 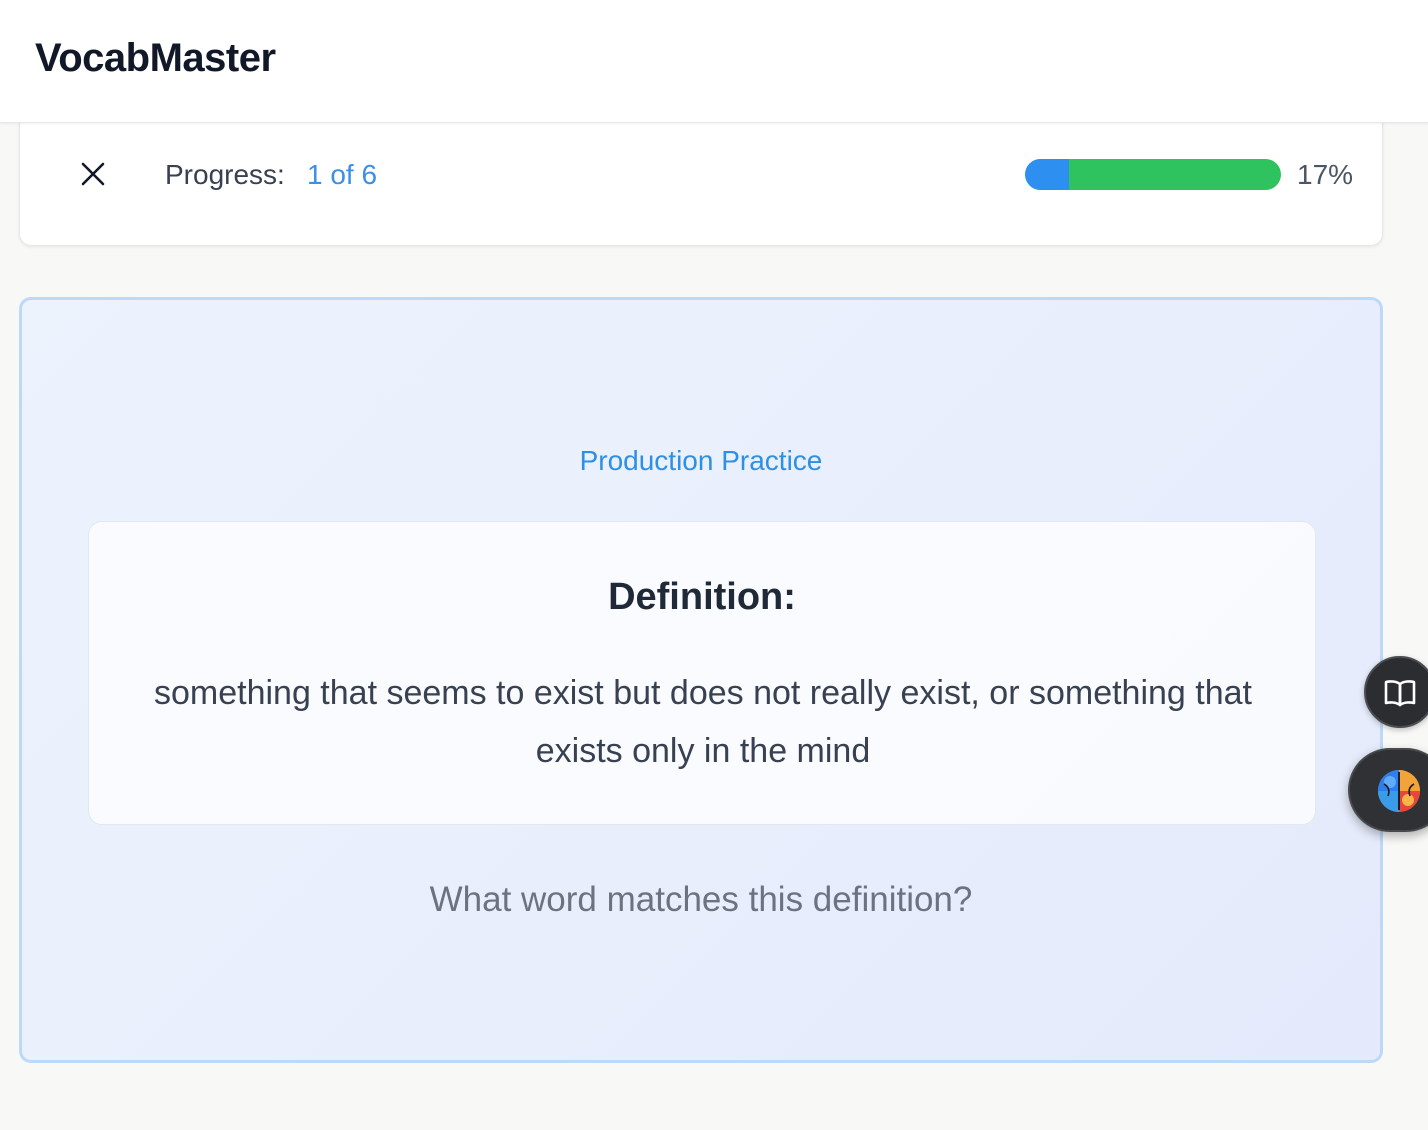 What do you see at coordinates (714, 61) in the screenshot?
I see `app-header: VocabMaster` at bounding box center [714, 61].